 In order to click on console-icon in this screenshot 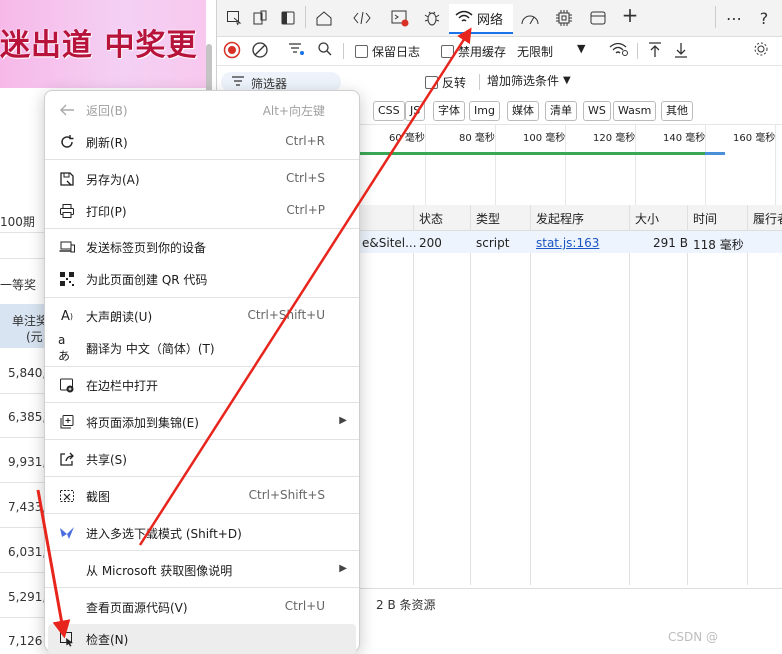, I will do `click(400, 18)`.